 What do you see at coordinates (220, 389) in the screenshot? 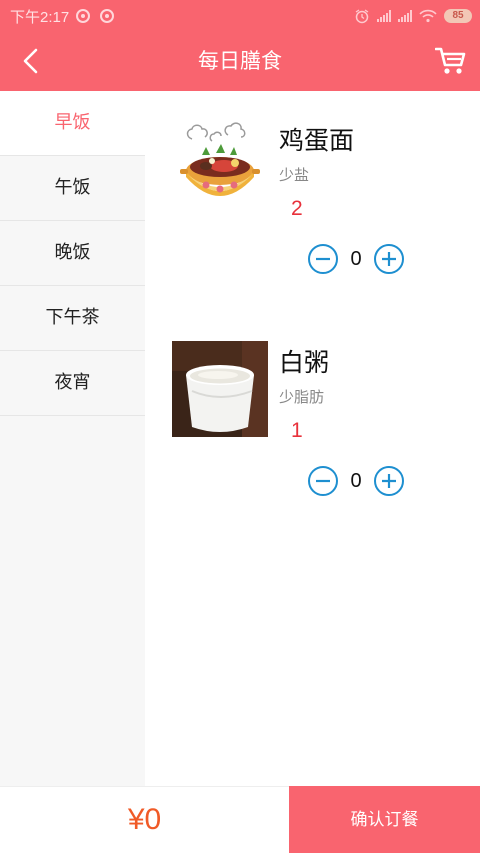
I see `dish-image-white-porridge` at bounding box center [220, 389].